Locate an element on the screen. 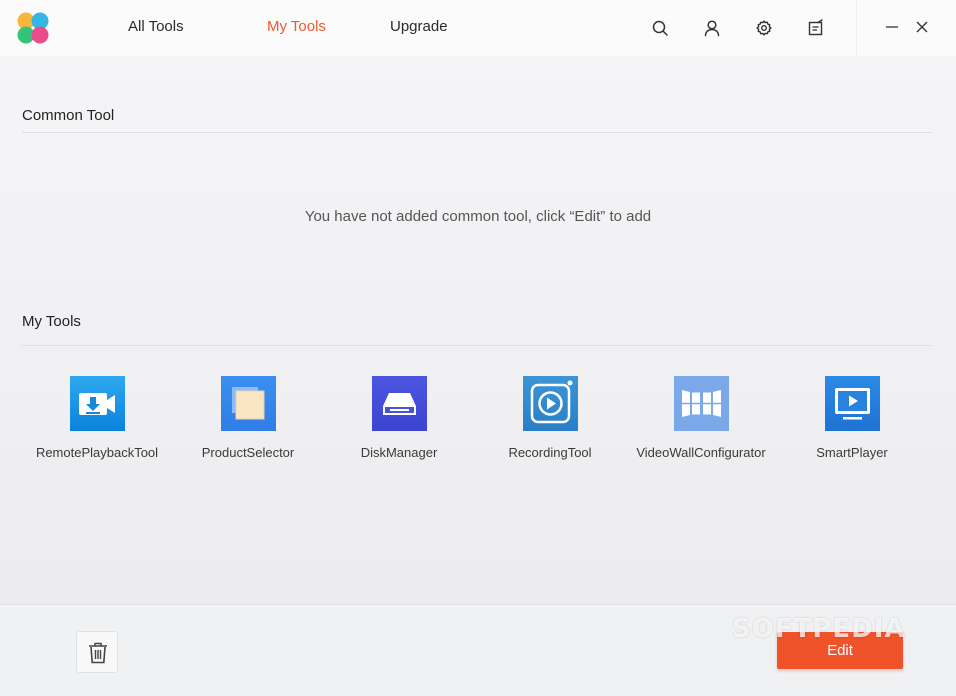 This screenshot has height=696, width=956. tool-remote-playback: RemotePlaybackTool is located at coordinates (97, 418).